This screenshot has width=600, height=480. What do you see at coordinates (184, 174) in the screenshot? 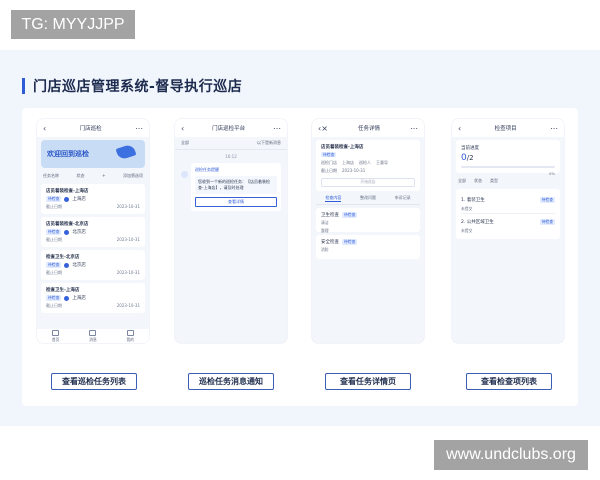
I see `bot-avatar-icon` at bounding box center [184, 174].